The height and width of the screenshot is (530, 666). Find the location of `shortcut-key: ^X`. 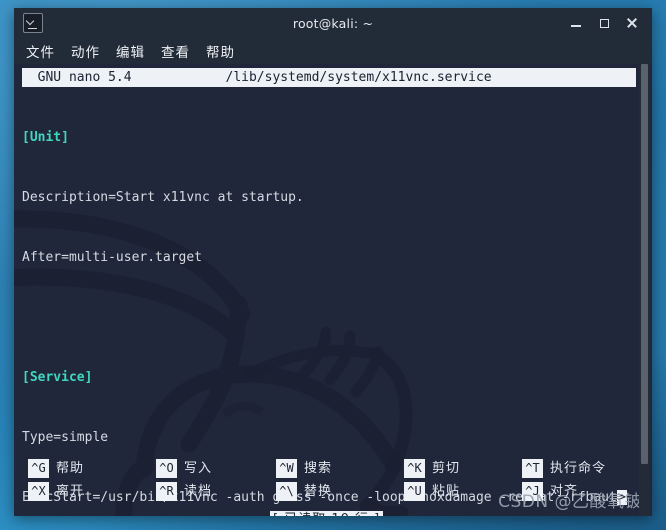

shortcut-key: ^X is located at coordinates (38, 491).